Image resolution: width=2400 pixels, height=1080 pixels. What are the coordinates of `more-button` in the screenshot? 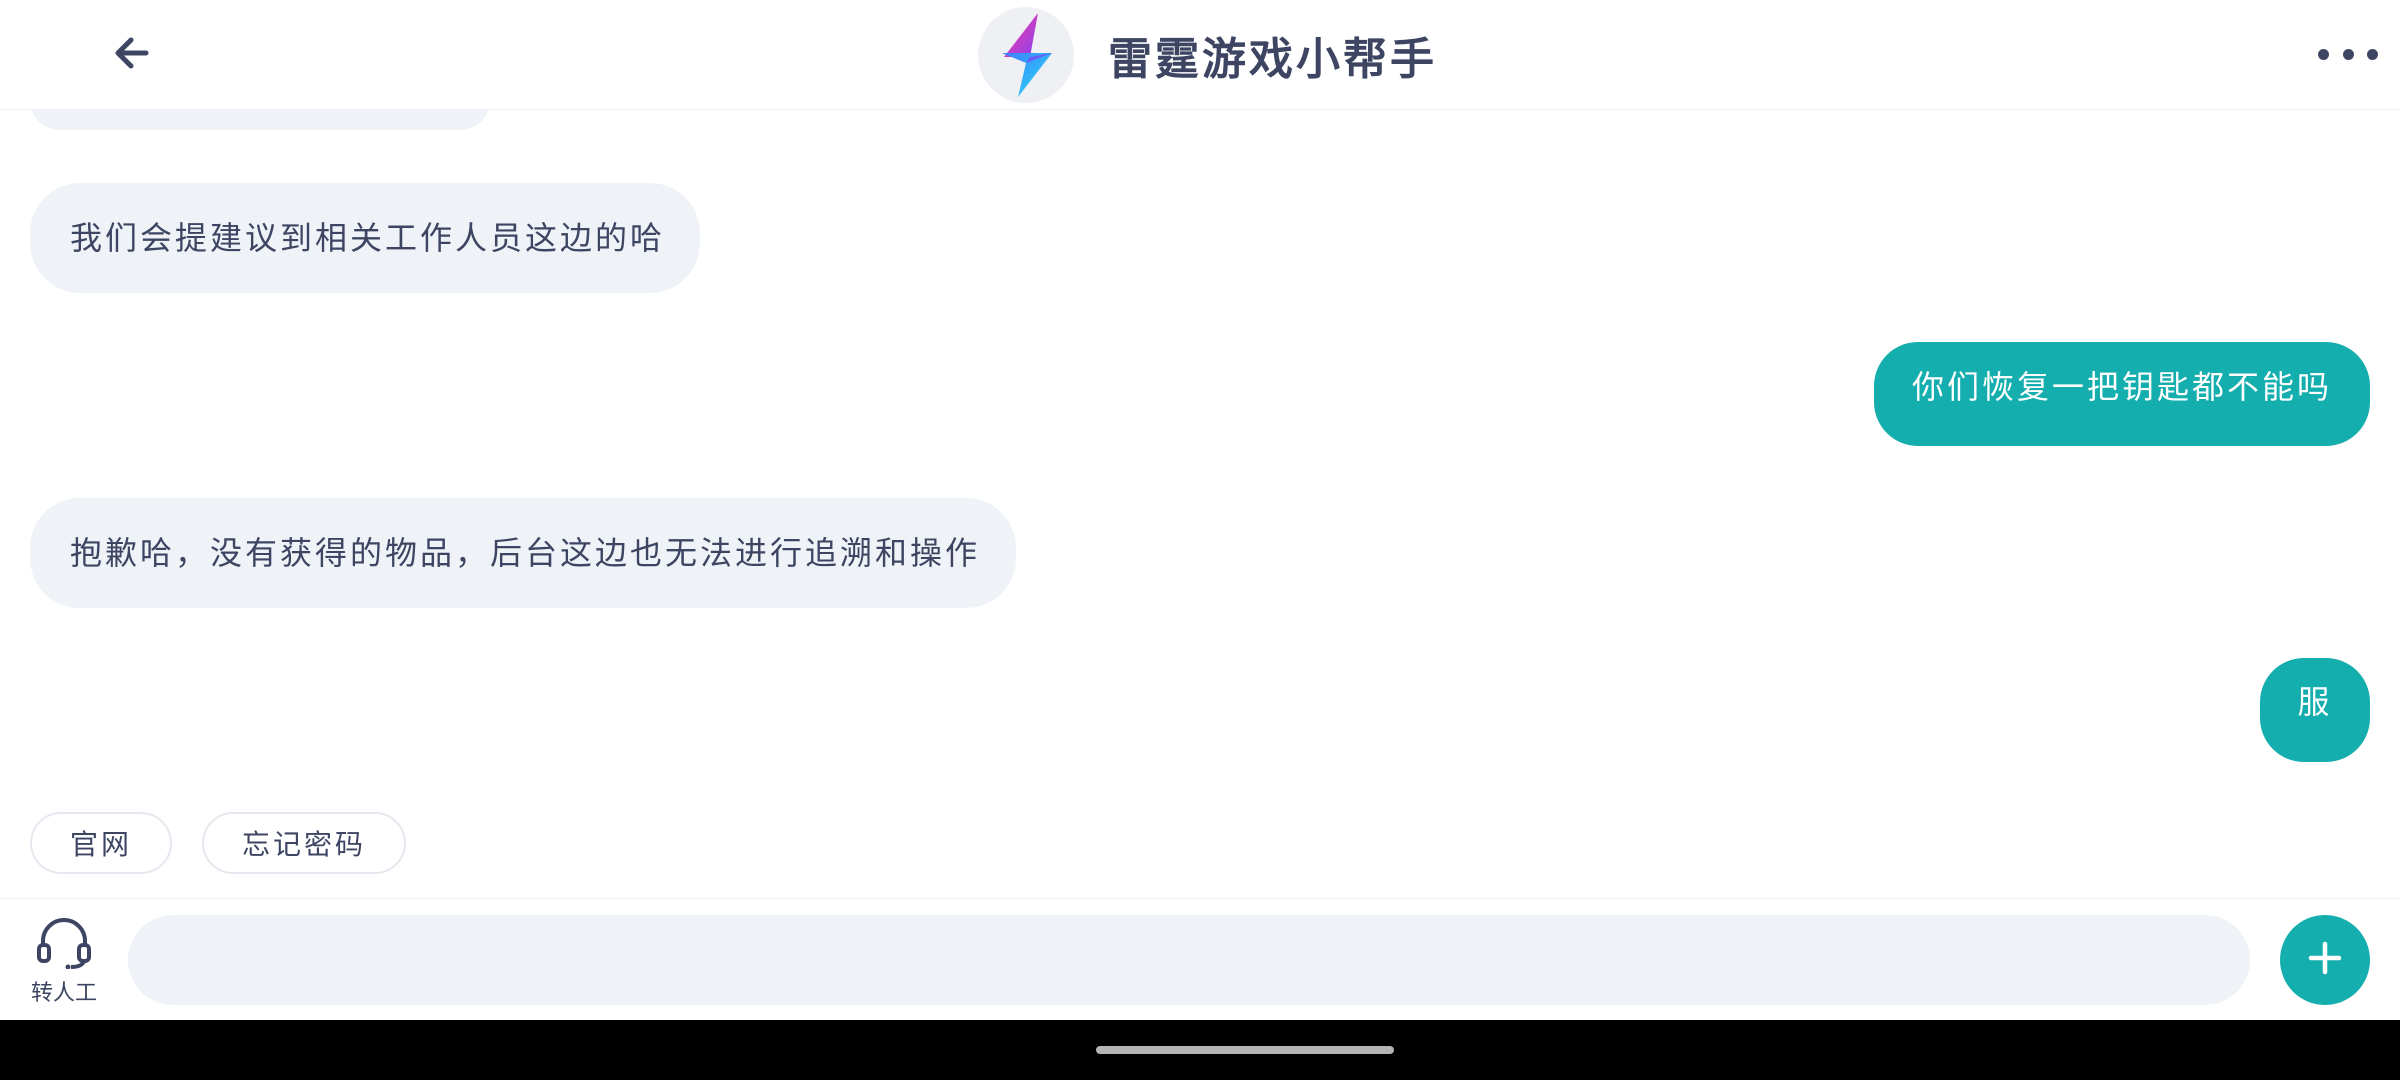 It's located at (2348, 54).